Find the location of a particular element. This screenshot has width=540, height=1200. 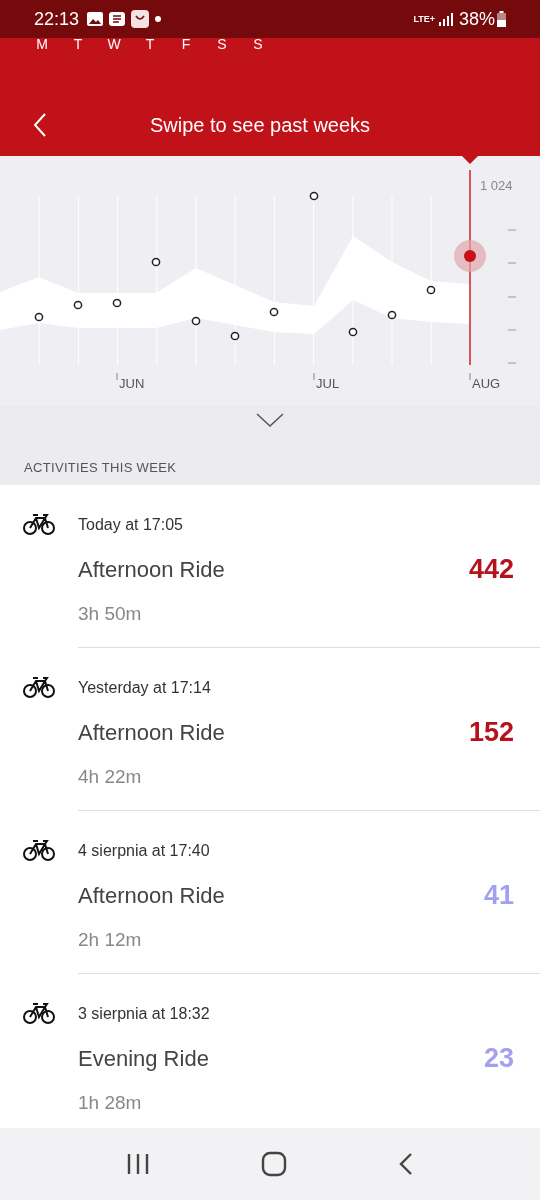

month-label: AUG is located at coordinates (486, 384).